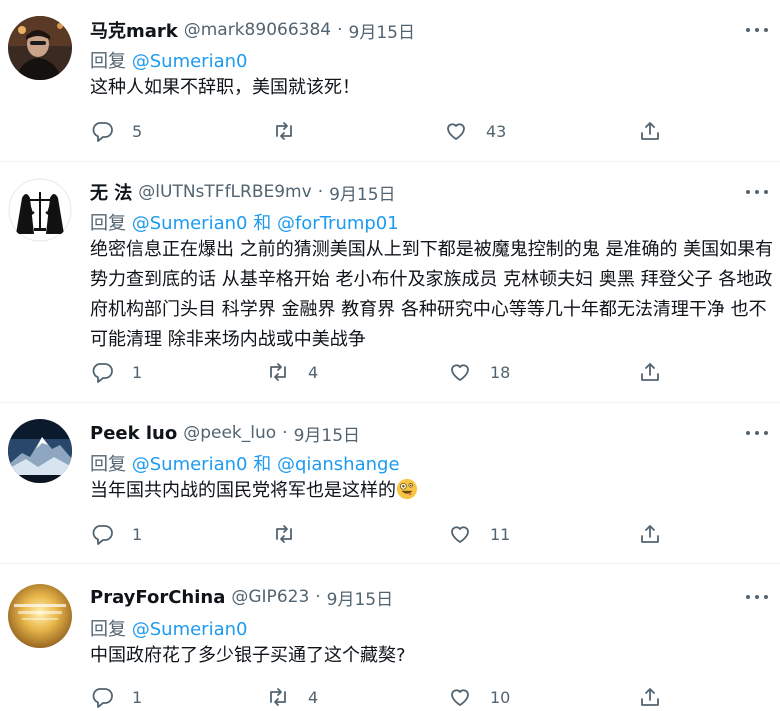 The image size is (780, 711). What do you see at coordinates (157, 597) in the screenshot?
I see `display-name: PrayForChina` at bounding box center [157, 597].